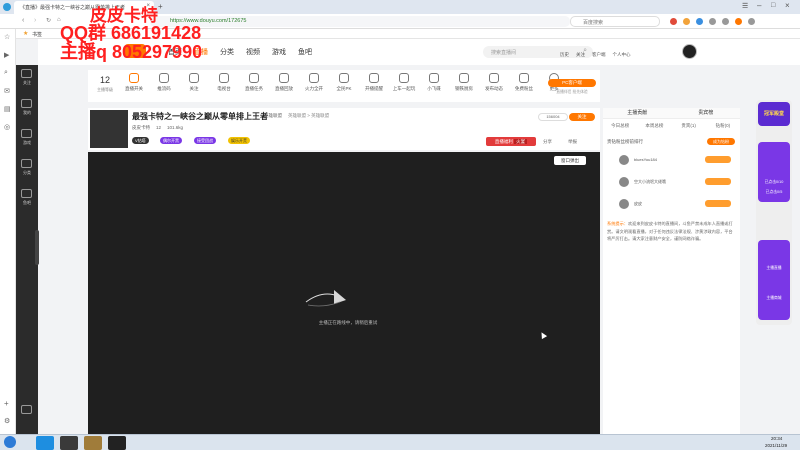 The image size is (800, 450). What do you see at coordinates (570, 160) in the screenshot?
I see `popout-button: 窗口弹出` at bounding box center [570, 160].